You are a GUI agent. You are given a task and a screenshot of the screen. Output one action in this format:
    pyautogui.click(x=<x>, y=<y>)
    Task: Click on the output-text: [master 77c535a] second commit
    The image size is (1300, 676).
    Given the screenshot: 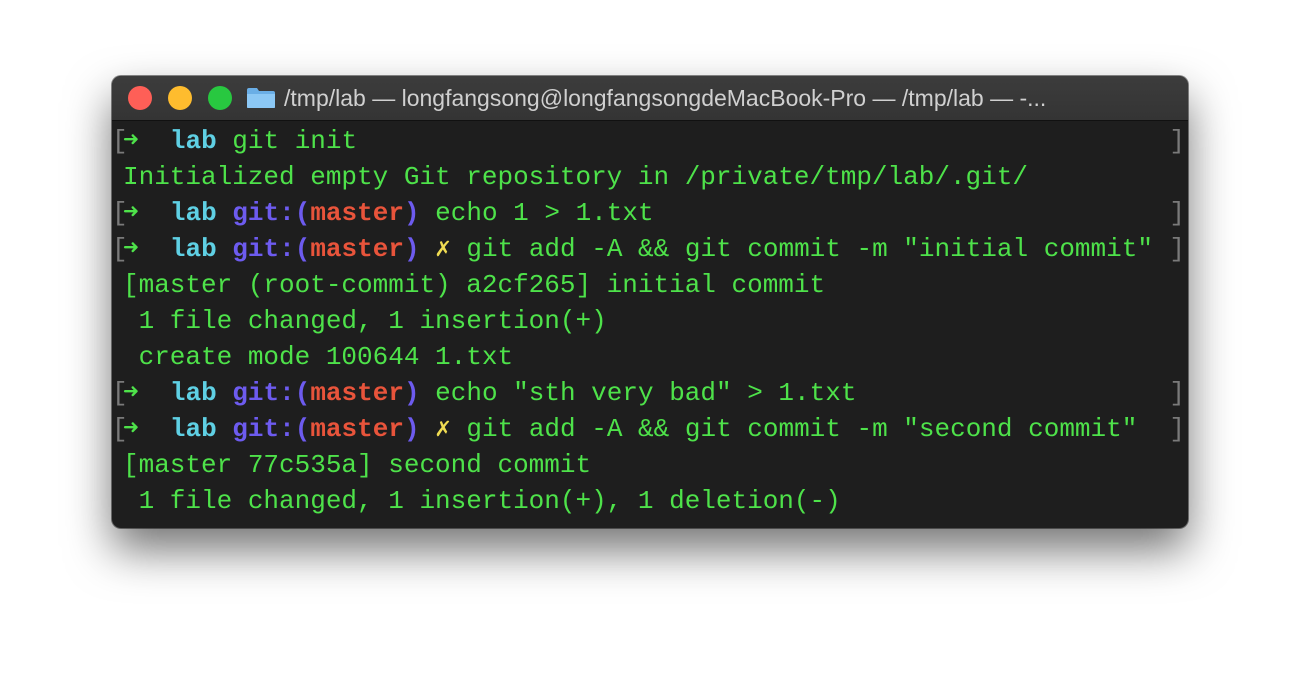 What is the action you would take?
    pyautogui.click(x=357, y=465)
    